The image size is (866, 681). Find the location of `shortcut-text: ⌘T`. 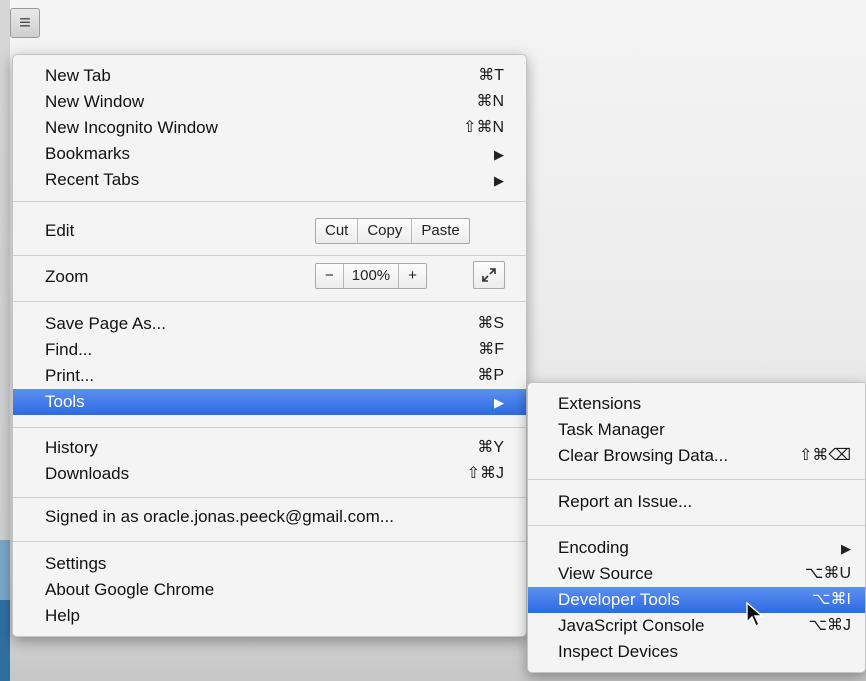

shortcut-text: ⌘T is located at coordinates (491, 75).